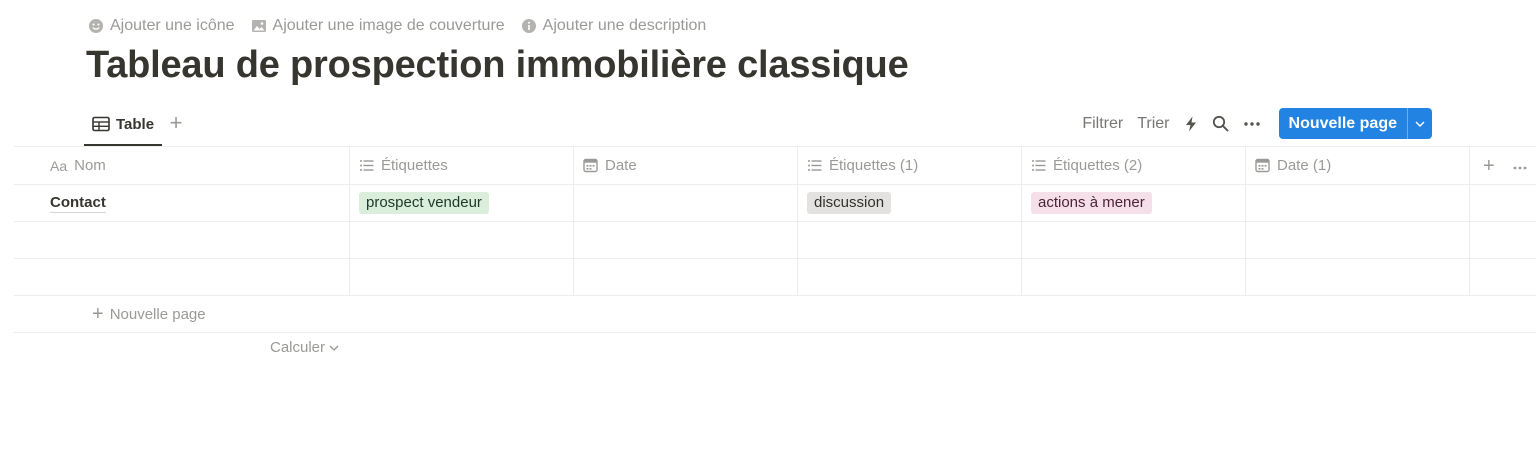  What do you see at coordinates (90, 165) in the screenshot?
I see `column-header-label: Nom` at bounding box center [90, 165].